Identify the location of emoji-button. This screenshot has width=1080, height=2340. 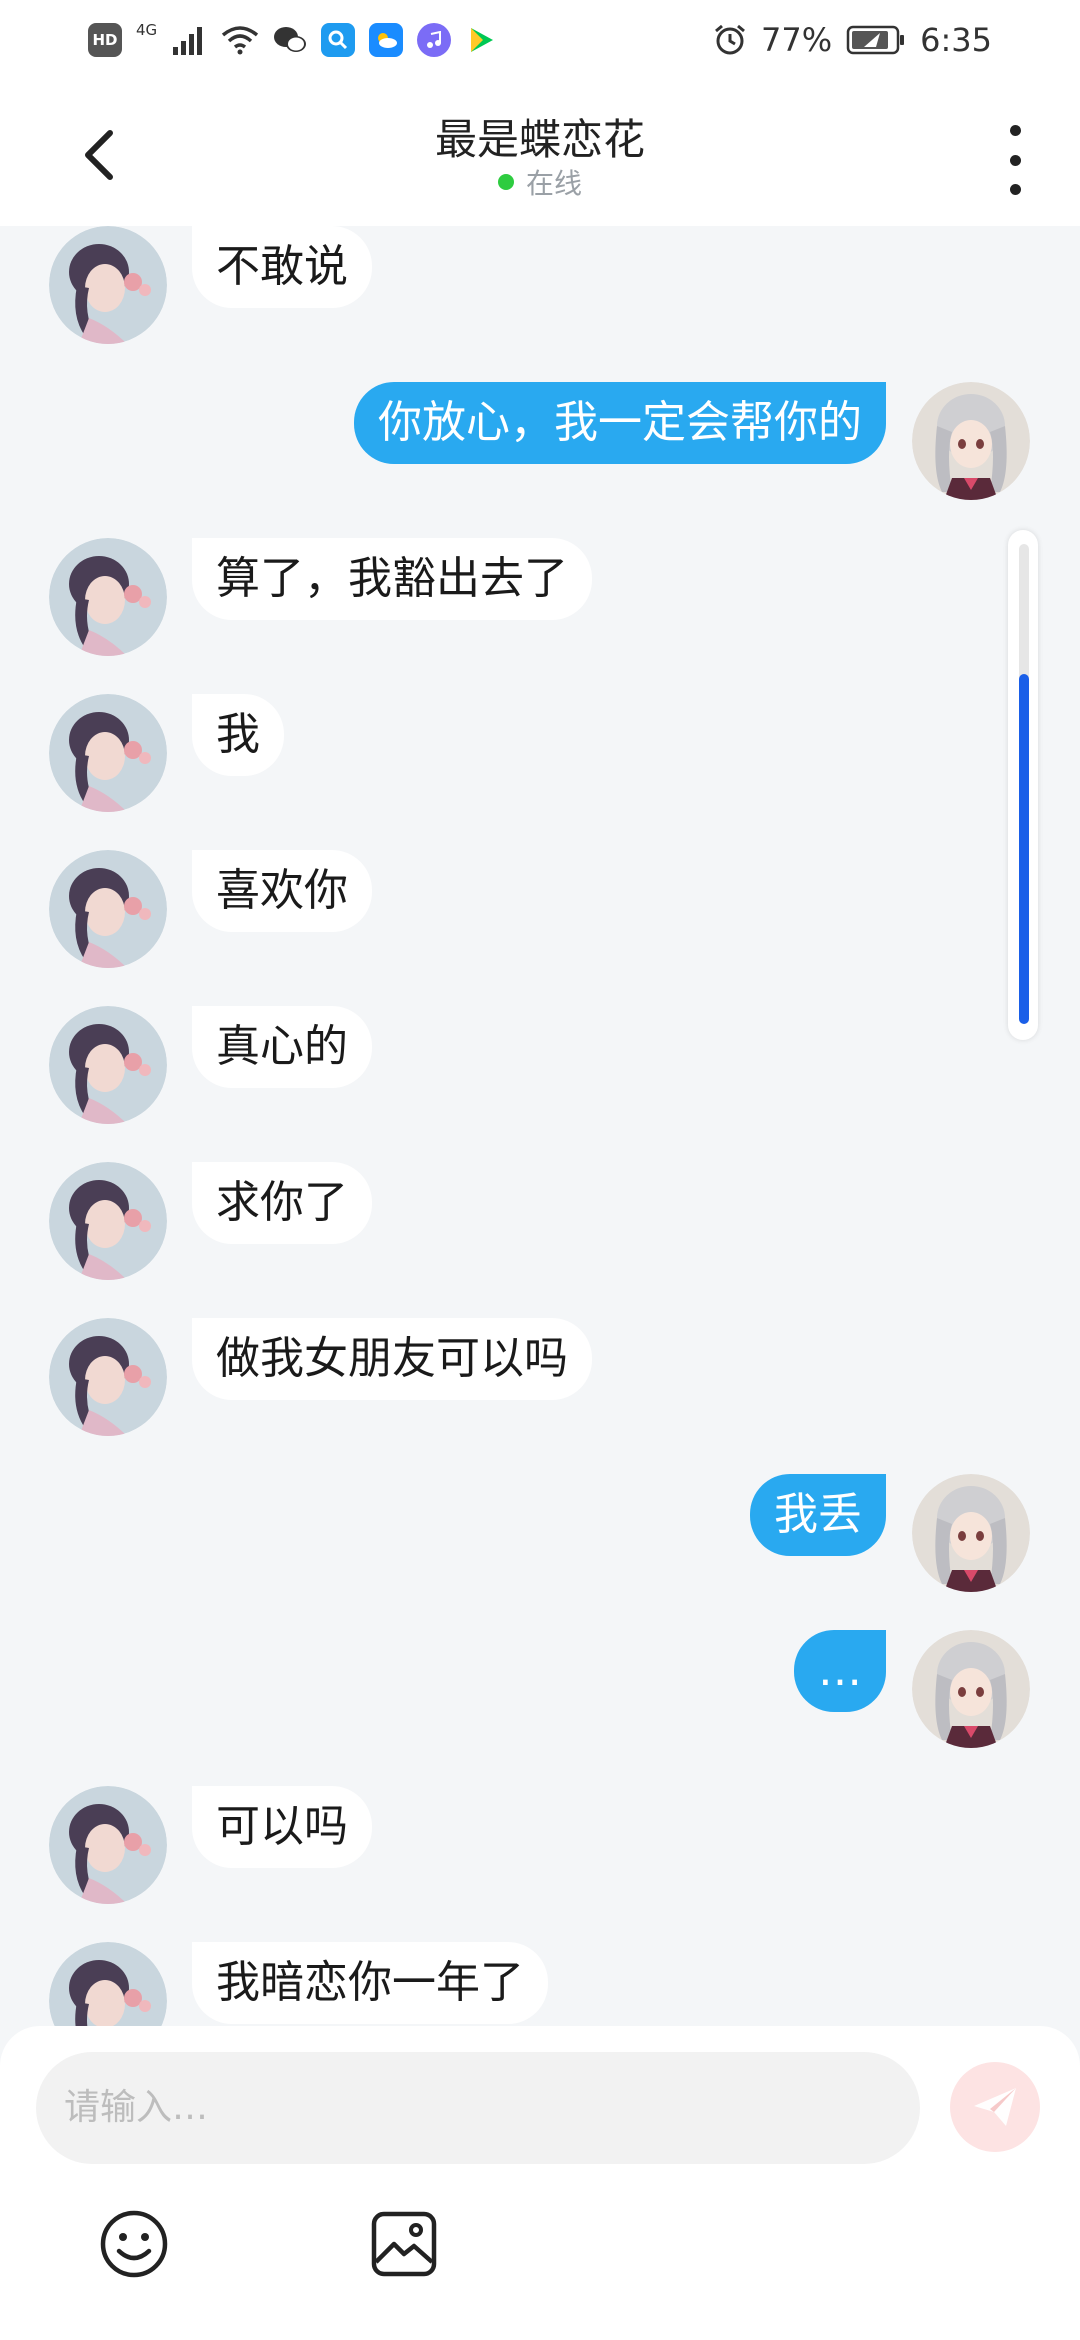
(134, 2244).